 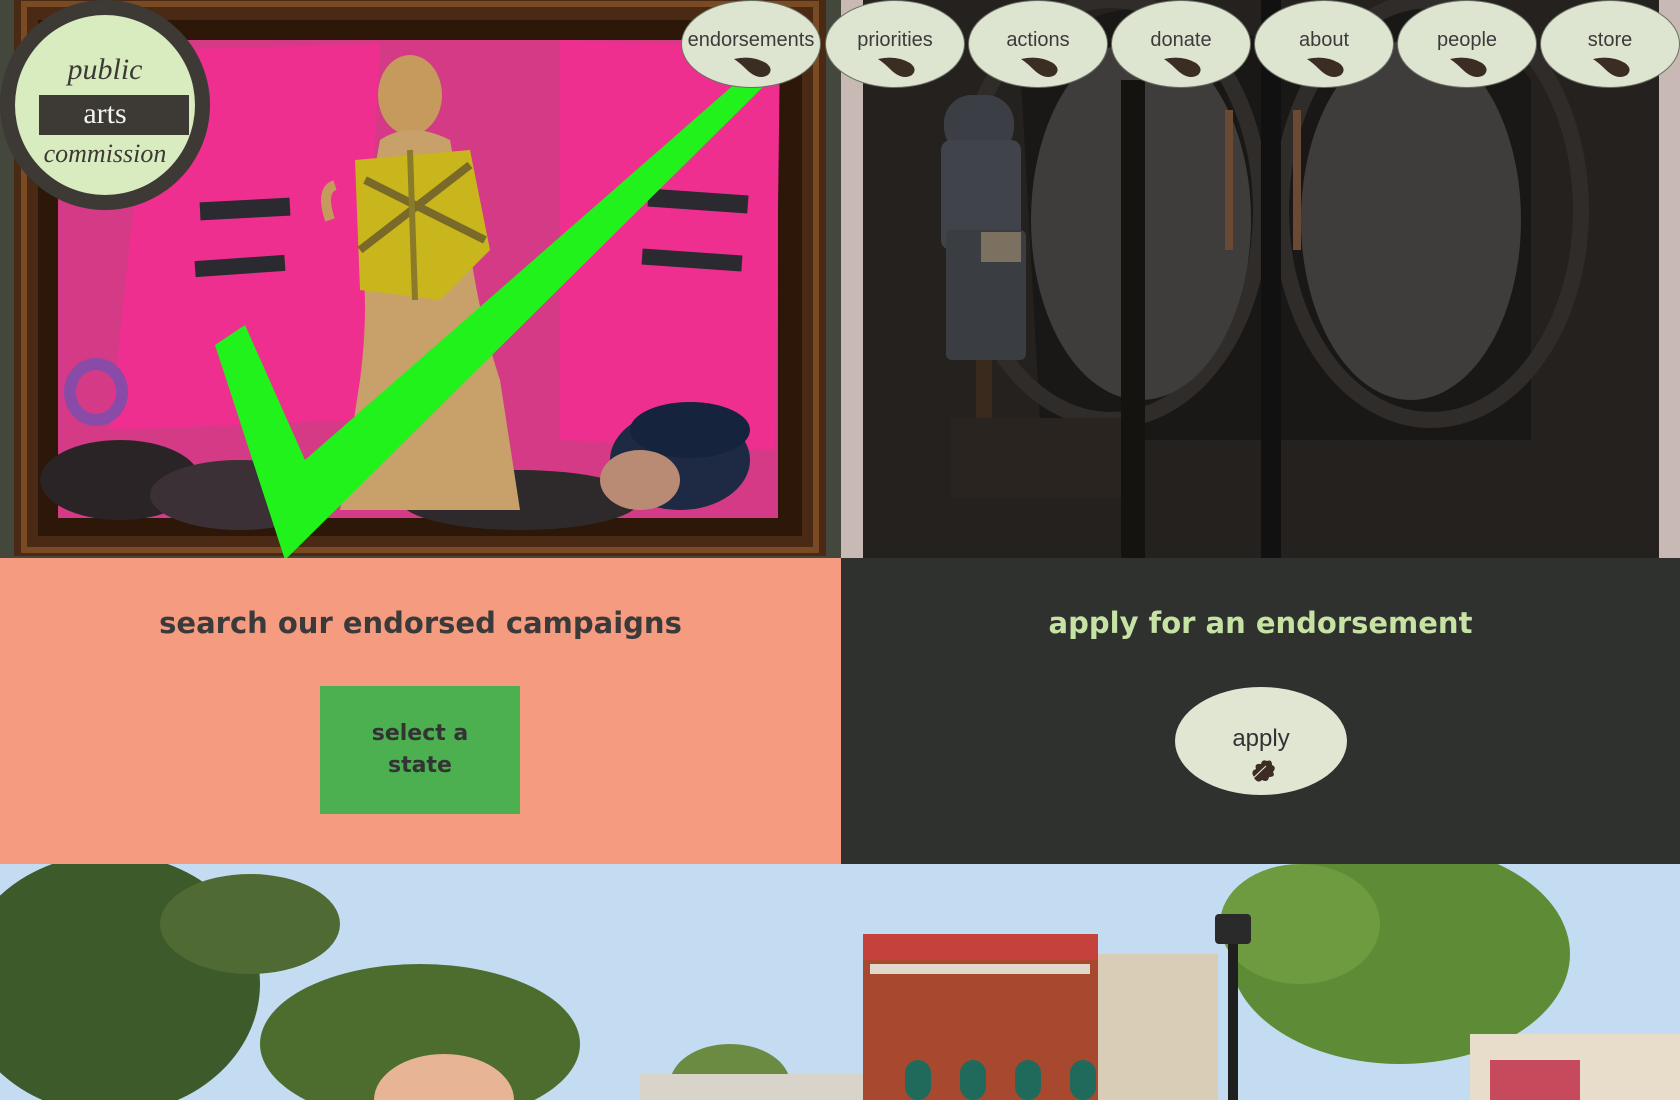 What do you see at coordinates (1260, 623) in the screenshot?
I see `apply-title: apply for an endorsement` at bounding box center [1260, 623].